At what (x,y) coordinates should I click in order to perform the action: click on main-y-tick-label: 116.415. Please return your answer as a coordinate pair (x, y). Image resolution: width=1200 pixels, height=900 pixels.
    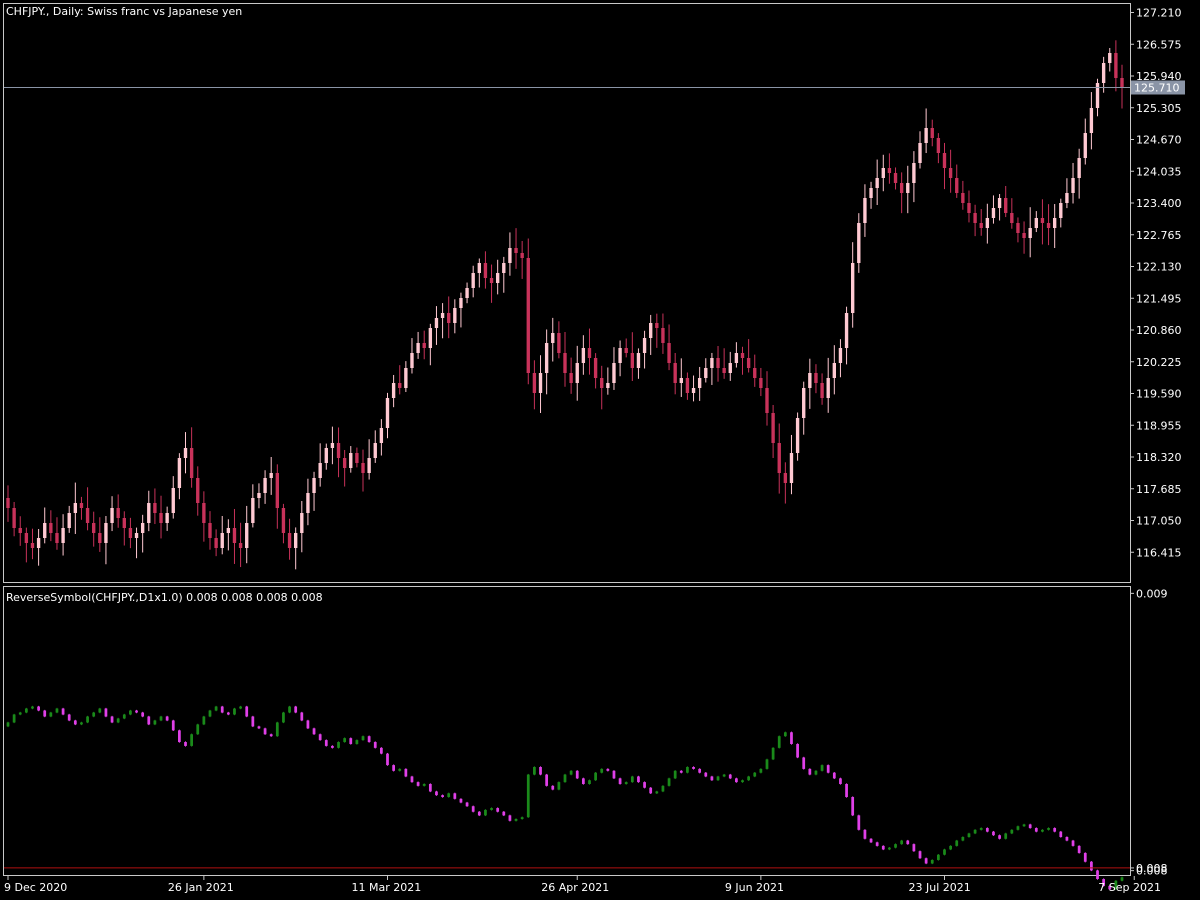
    Looking at the image, I should click on (1159, 552).